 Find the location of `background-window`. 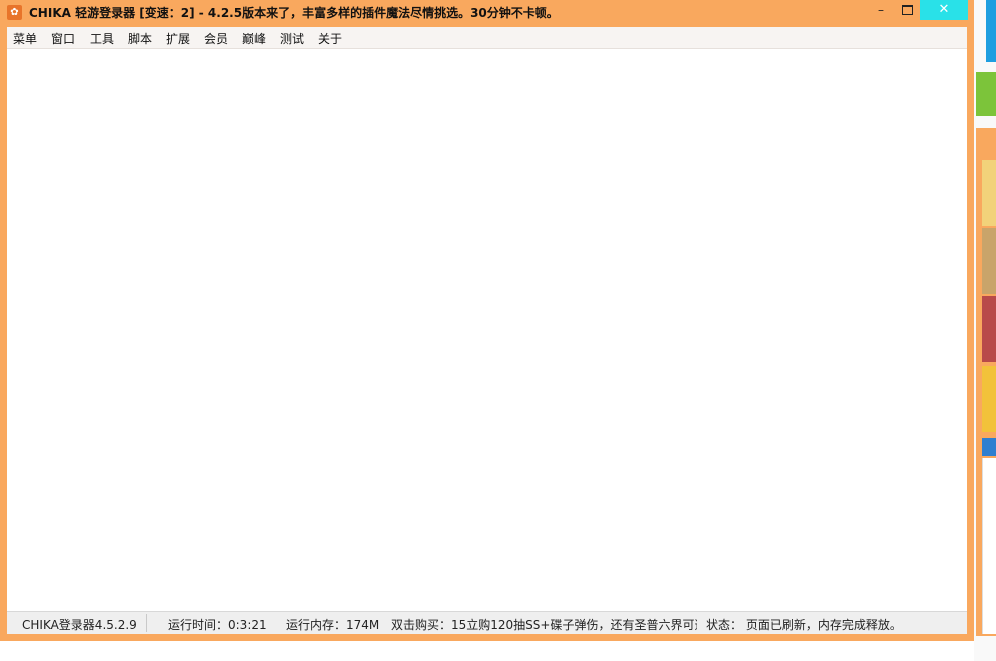

background-window is located at coordinates (985, 330).